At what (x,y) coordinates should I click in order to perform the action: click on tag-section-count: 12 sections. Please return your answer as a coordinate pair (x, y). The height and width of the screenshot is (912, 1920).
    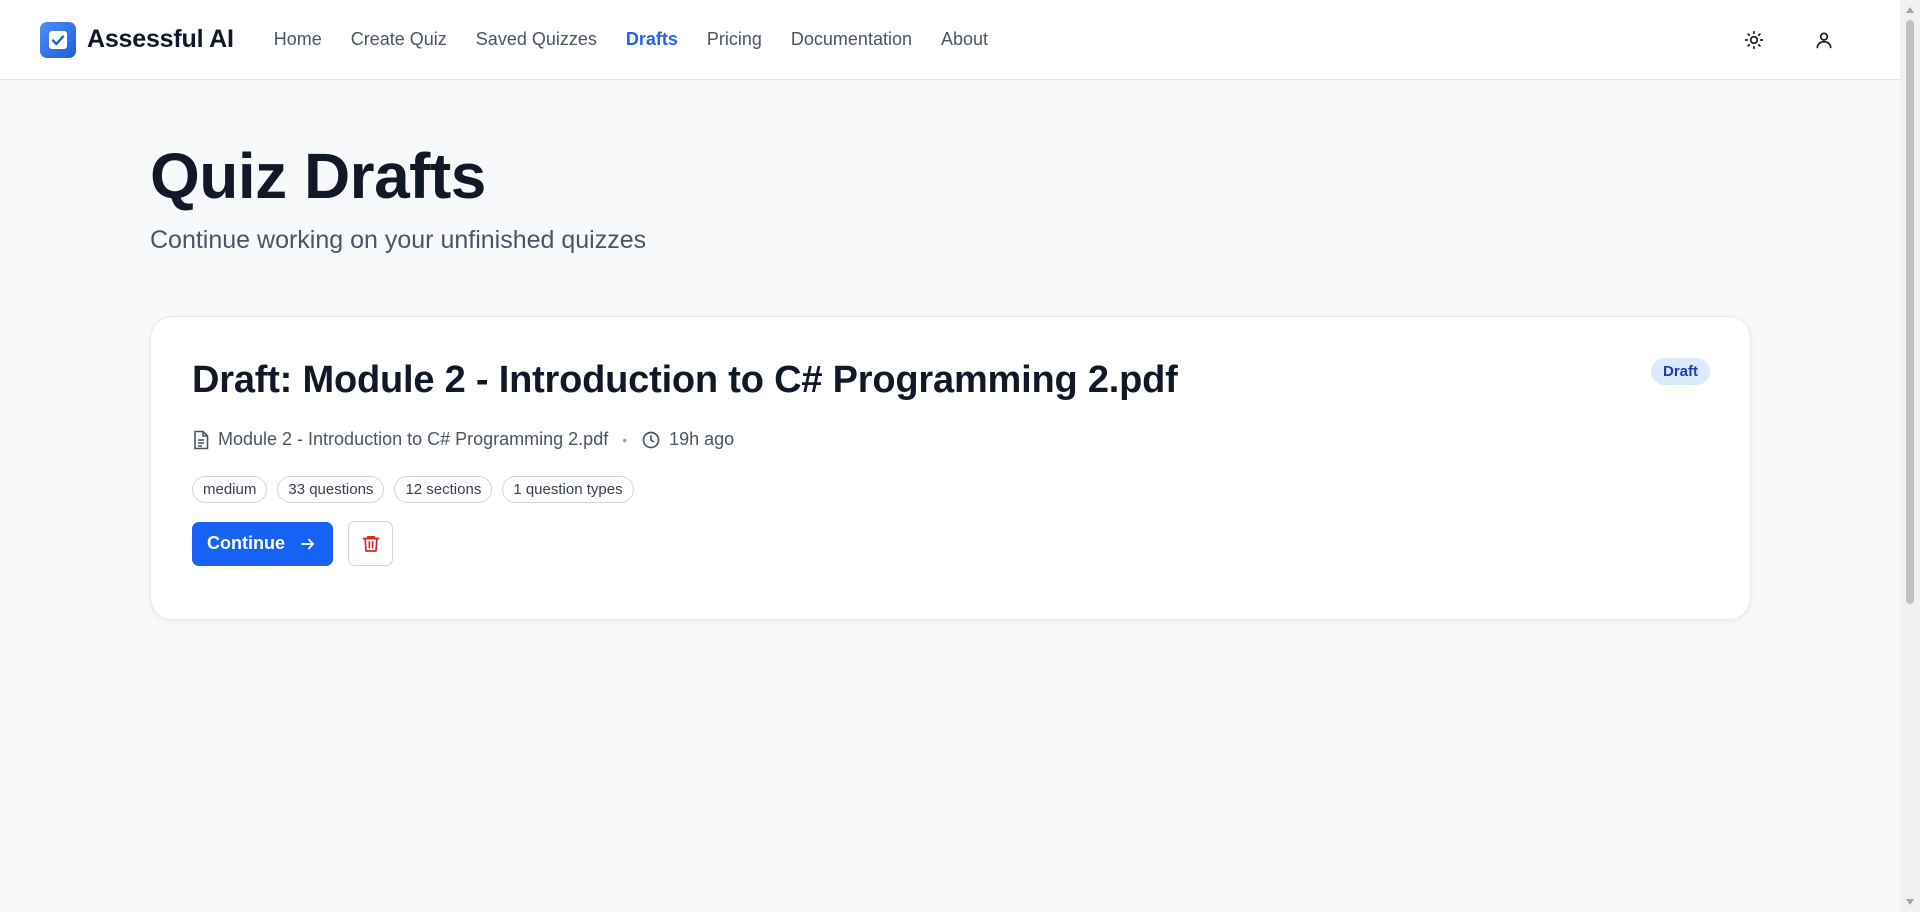
    Looking at the image, I should click on (443, 489).